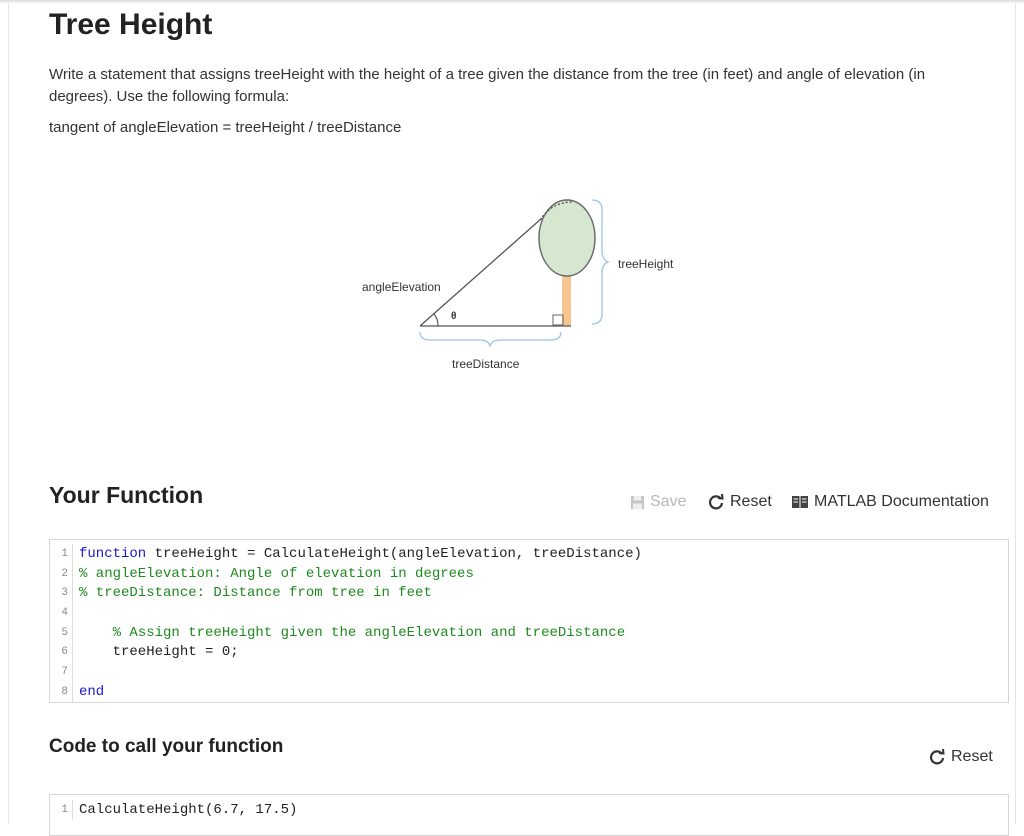 Image resolution: width=1024 pixels, height=836 pixels. What do you see at coordinates (901, 501) in the screenshot?
I see `documentation-label: MATLAB Documentation` at bounding box center [901, 501].